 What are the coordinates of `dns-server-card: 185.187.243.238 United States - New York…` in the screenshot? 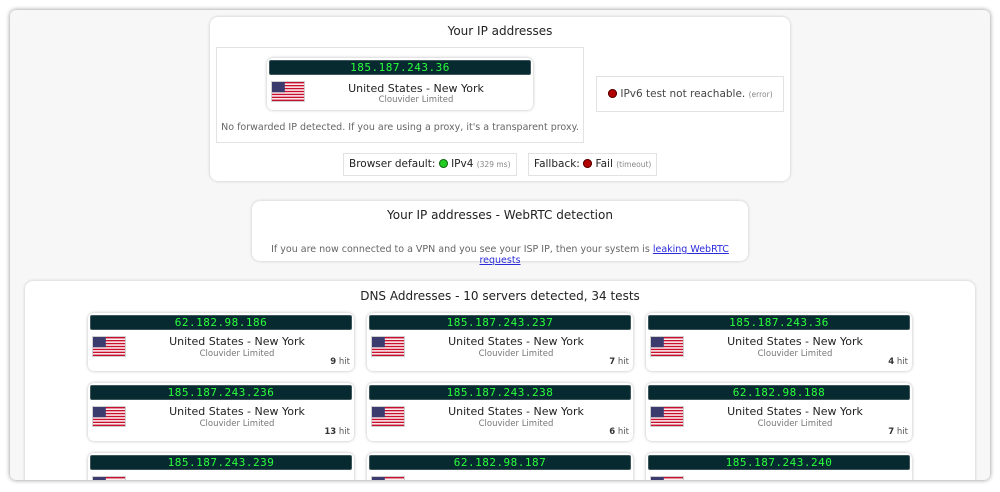 It's located at (500, 412).